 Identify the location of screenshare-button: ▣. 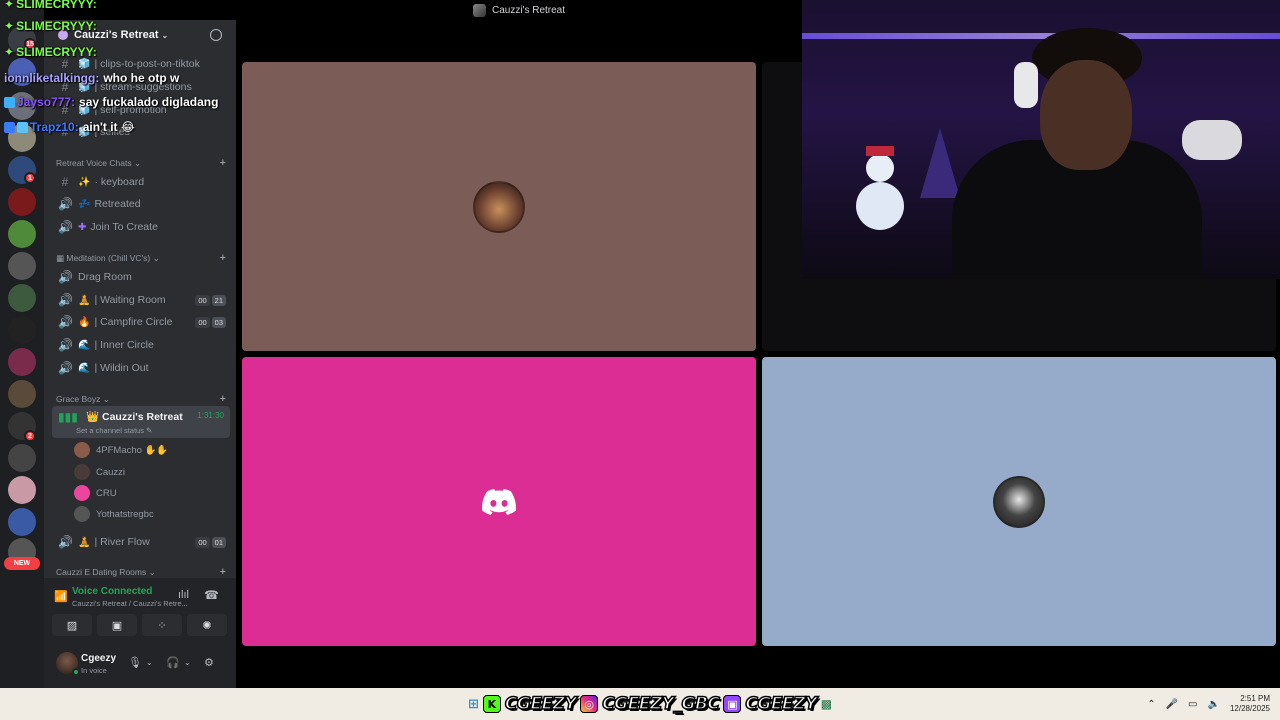
(117, 625).